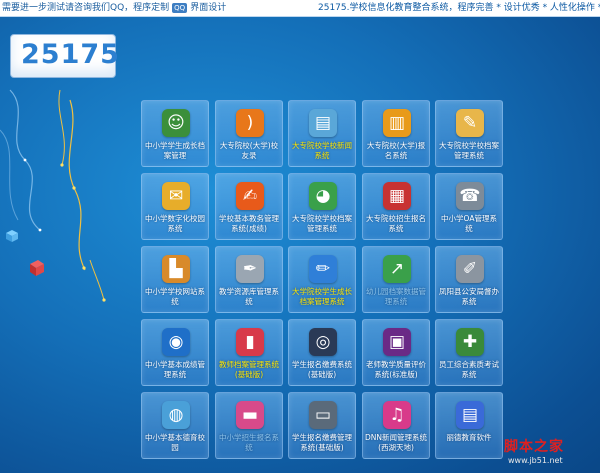 This screenshot has height=473, width=600. I want to click on app-tile: ▥ 大专院校(大学)报名系统, so click(396, 133).